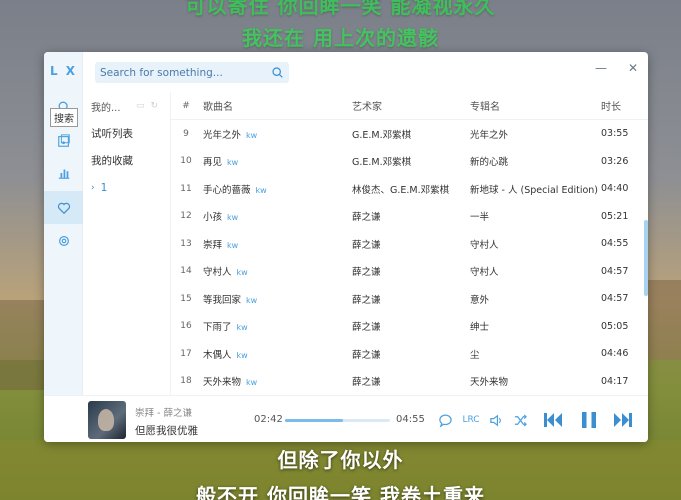 The height and width of the screenshot is (500, 681). I want to click on song-name-cell: 下雨了 kw, so click(276, 326).